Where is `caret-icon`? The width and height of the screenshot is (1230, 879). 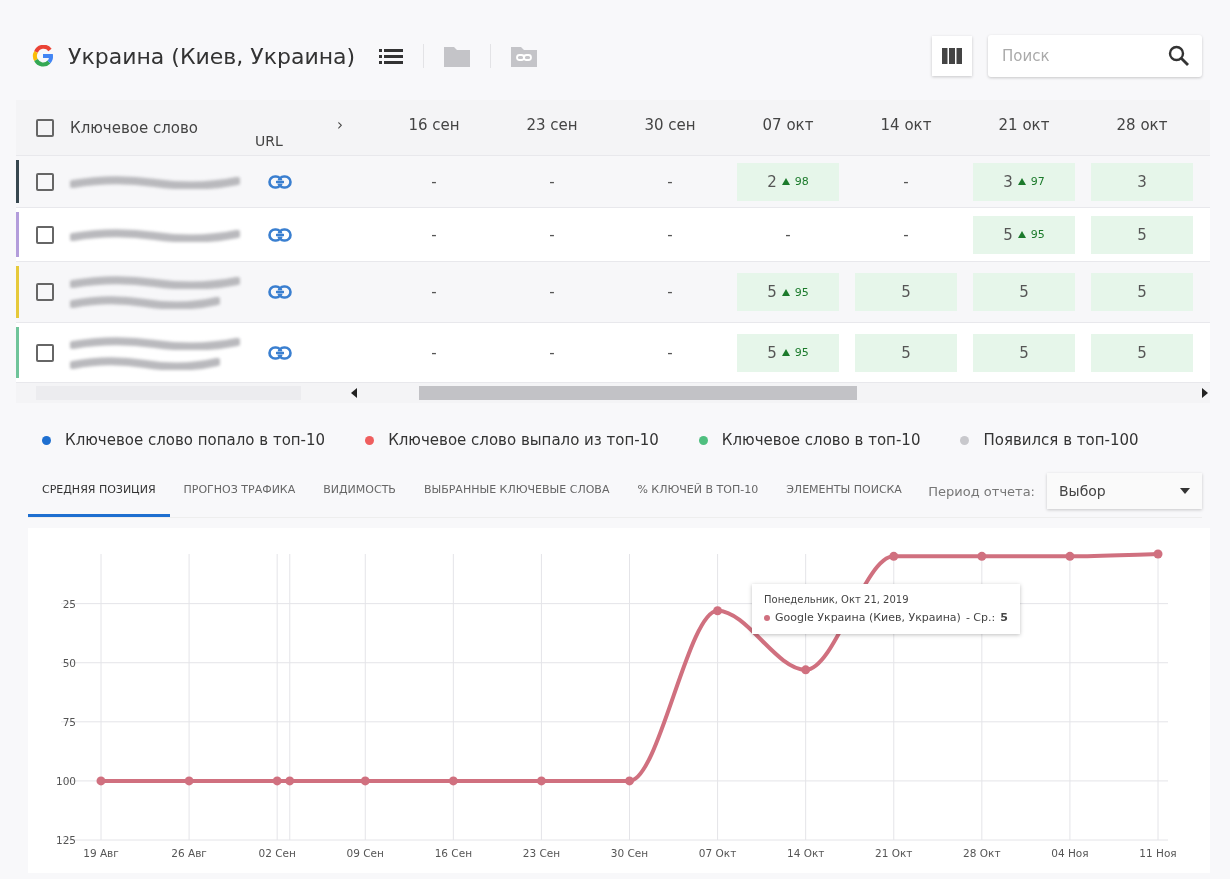
caret-icon is located at coordinates (1185, 491).